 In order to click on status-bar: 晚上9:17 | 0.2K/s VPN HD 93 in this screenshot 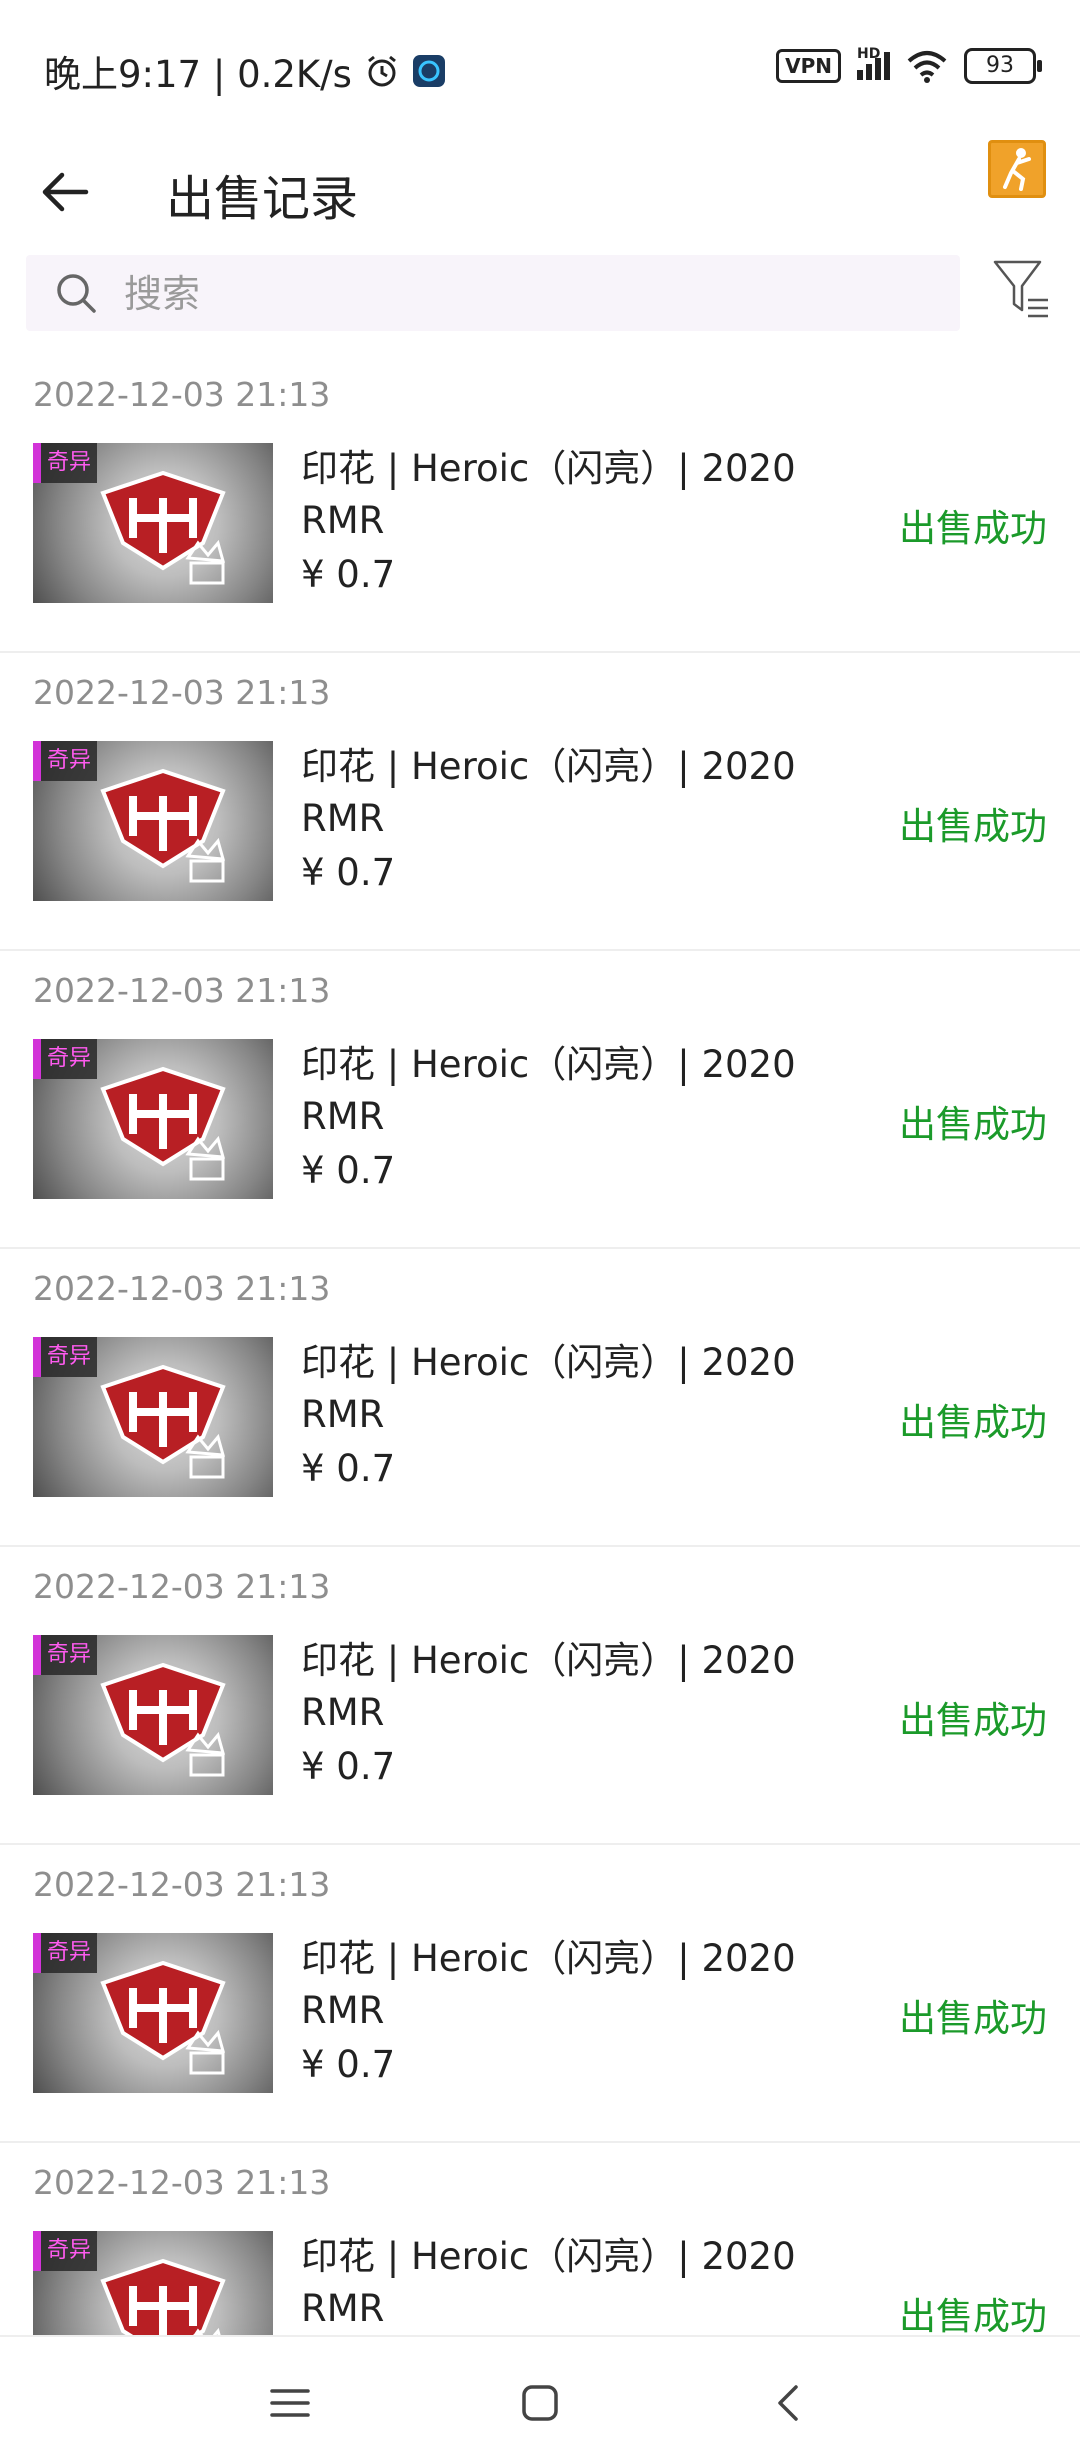, I will do `click(540, 67)`.